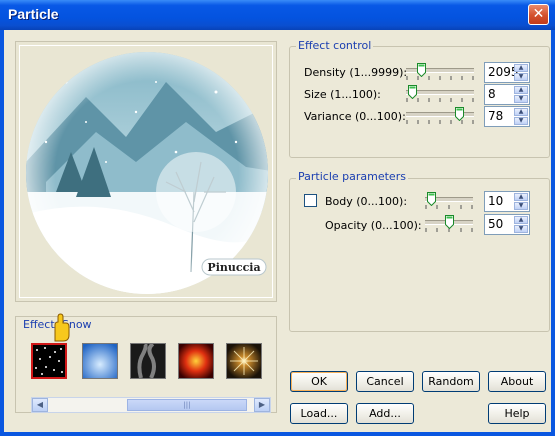 The image size is (555, 436). Describe the element at coordinates (233, 267) in the screenshot. I see `watermark-text: Pinuccia` at that location.